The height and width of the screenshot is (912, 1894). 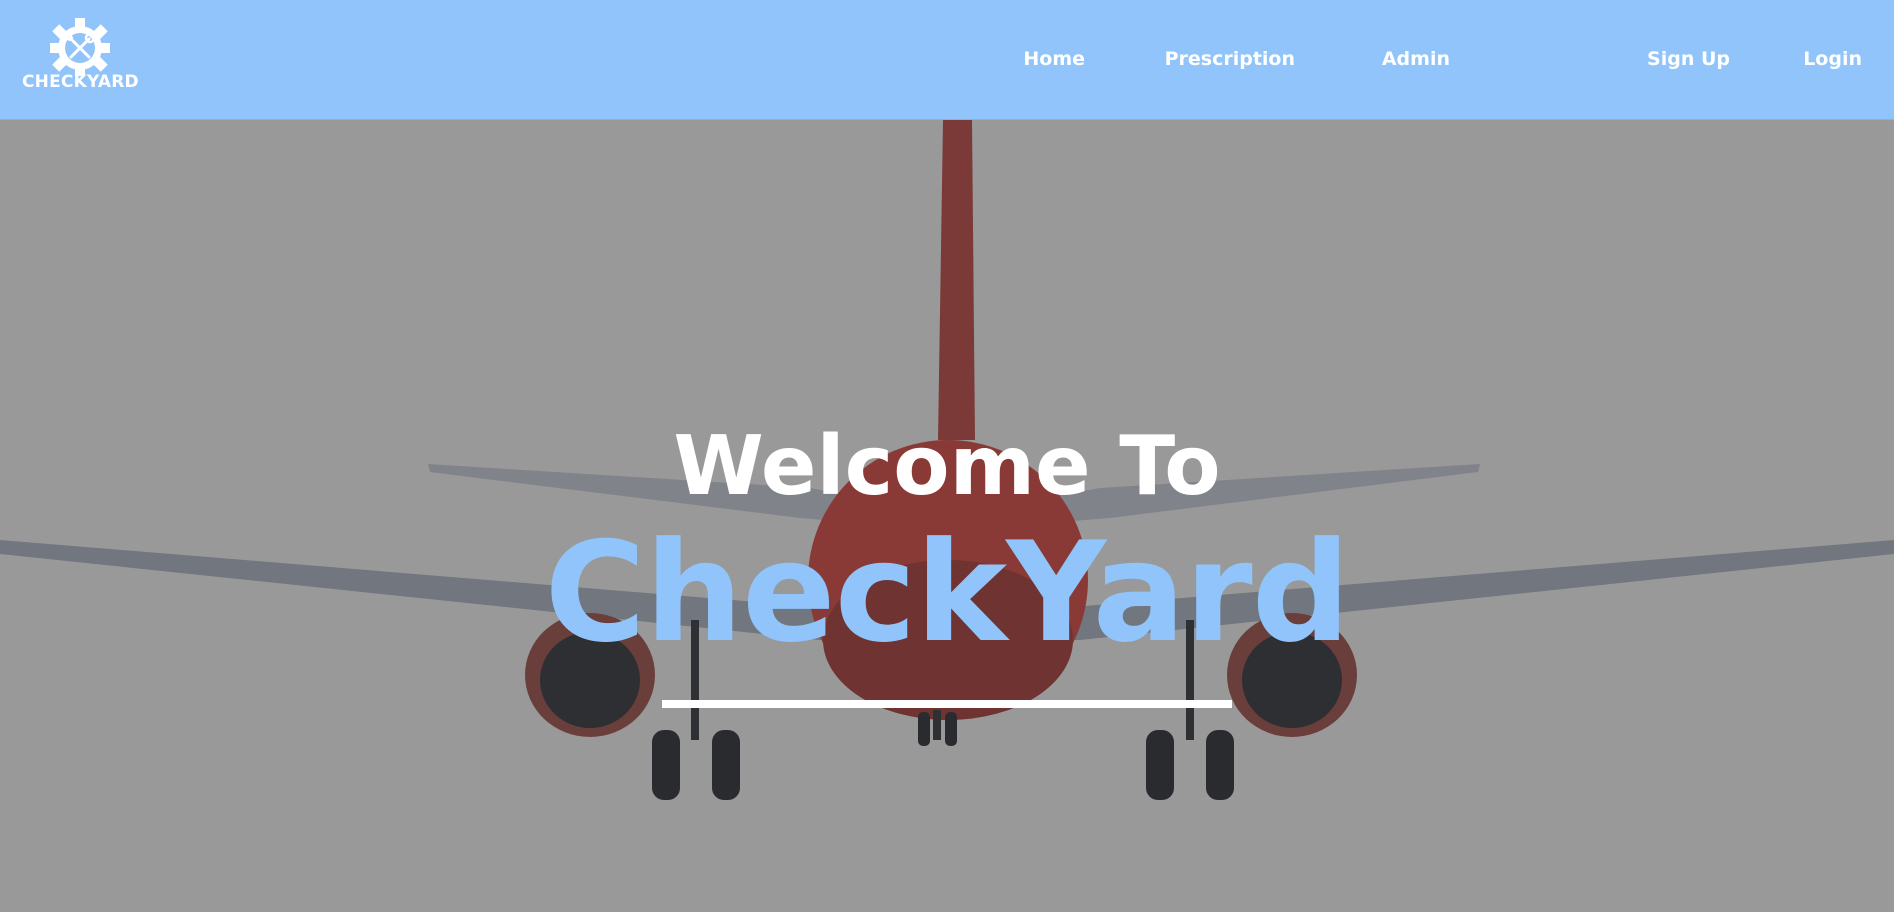 What do you see at coordinates (947, 704) in the screenshot?
I see `heading-underline` at bounding box center [947, 704].